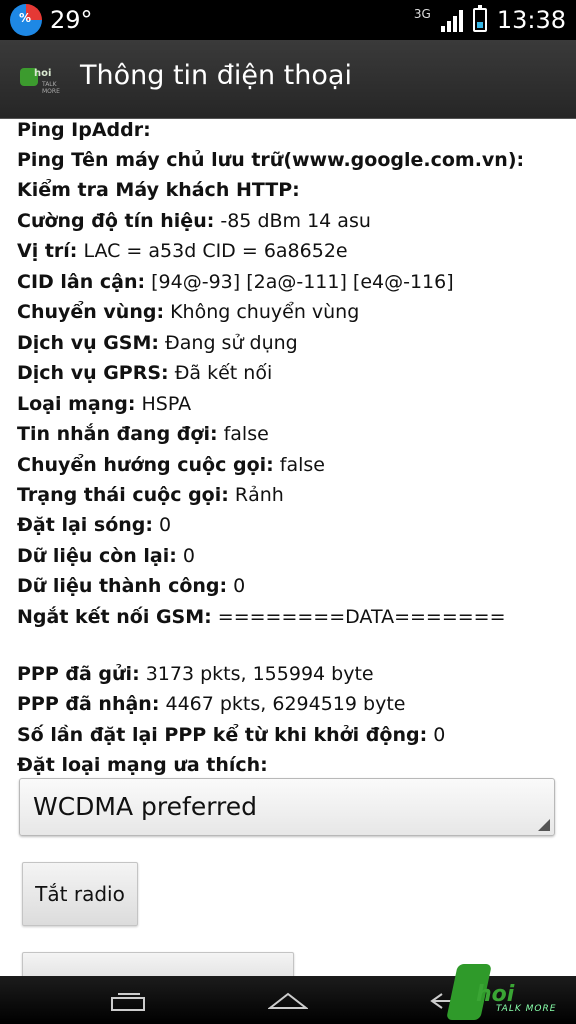 The width and height of the screenshot is (576, 1024). I want to click on status-bar: % 29° 3G 13:38, so click(288, 20).